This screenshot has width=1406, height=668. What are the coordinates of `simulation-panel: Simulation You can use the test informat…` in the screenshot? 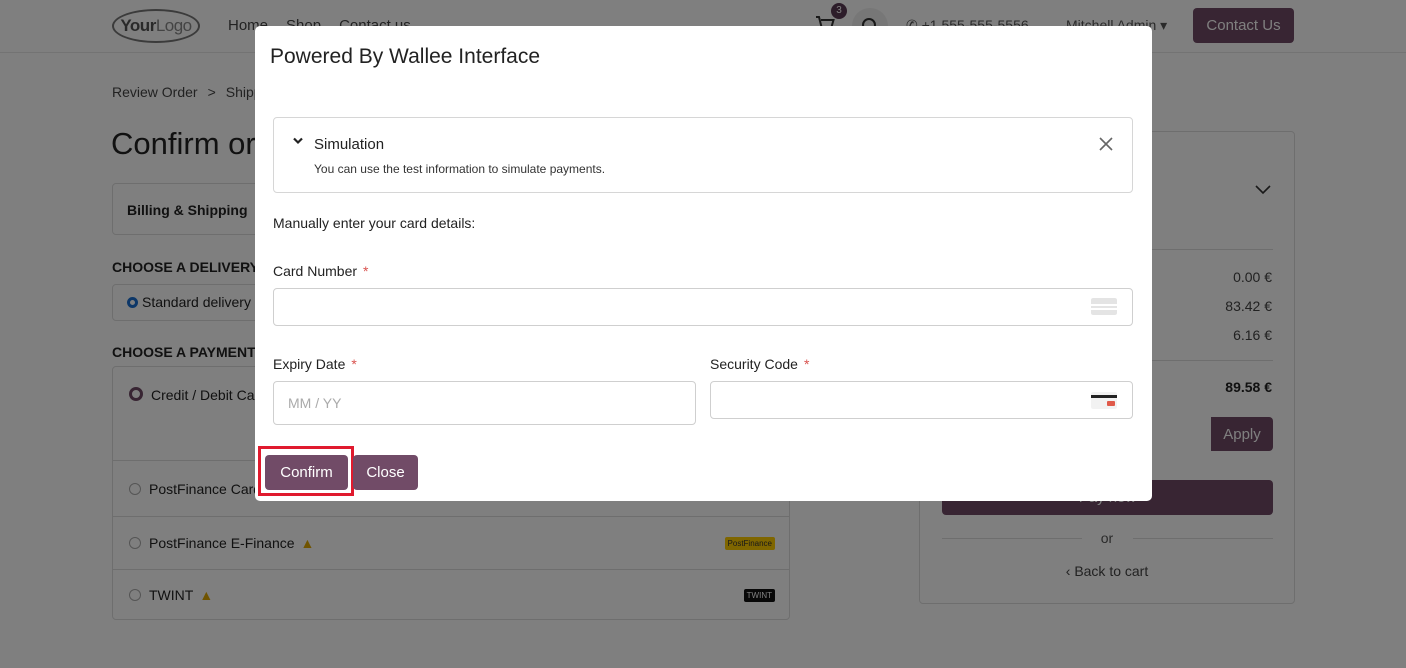 It's located at (703, 155).